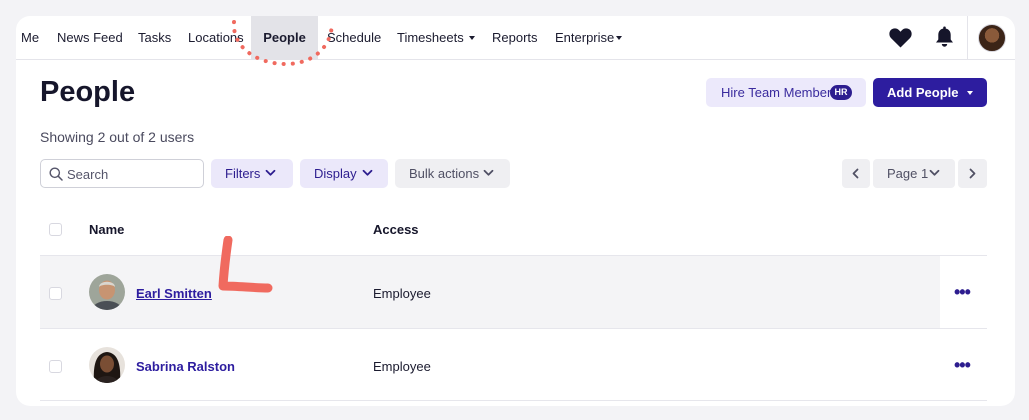 Image resolution: width=1029 pixels, height=420 pixels. I want to click on nav-item-news-feed: News Feed, so click(90, 38).